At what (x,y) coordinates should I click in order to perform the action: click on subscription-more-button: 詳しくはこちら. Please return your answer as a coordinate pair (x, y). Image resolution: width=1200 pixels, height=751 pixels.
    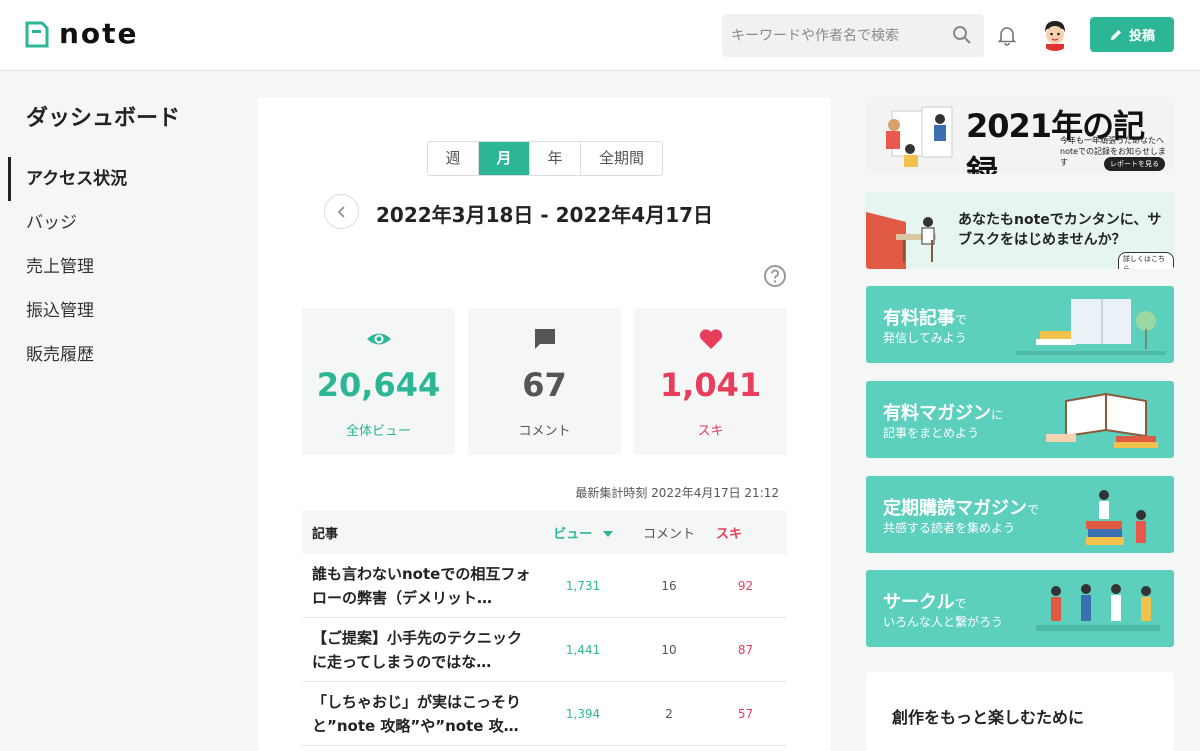
    Looking at the image, I should click on (1146, 260).